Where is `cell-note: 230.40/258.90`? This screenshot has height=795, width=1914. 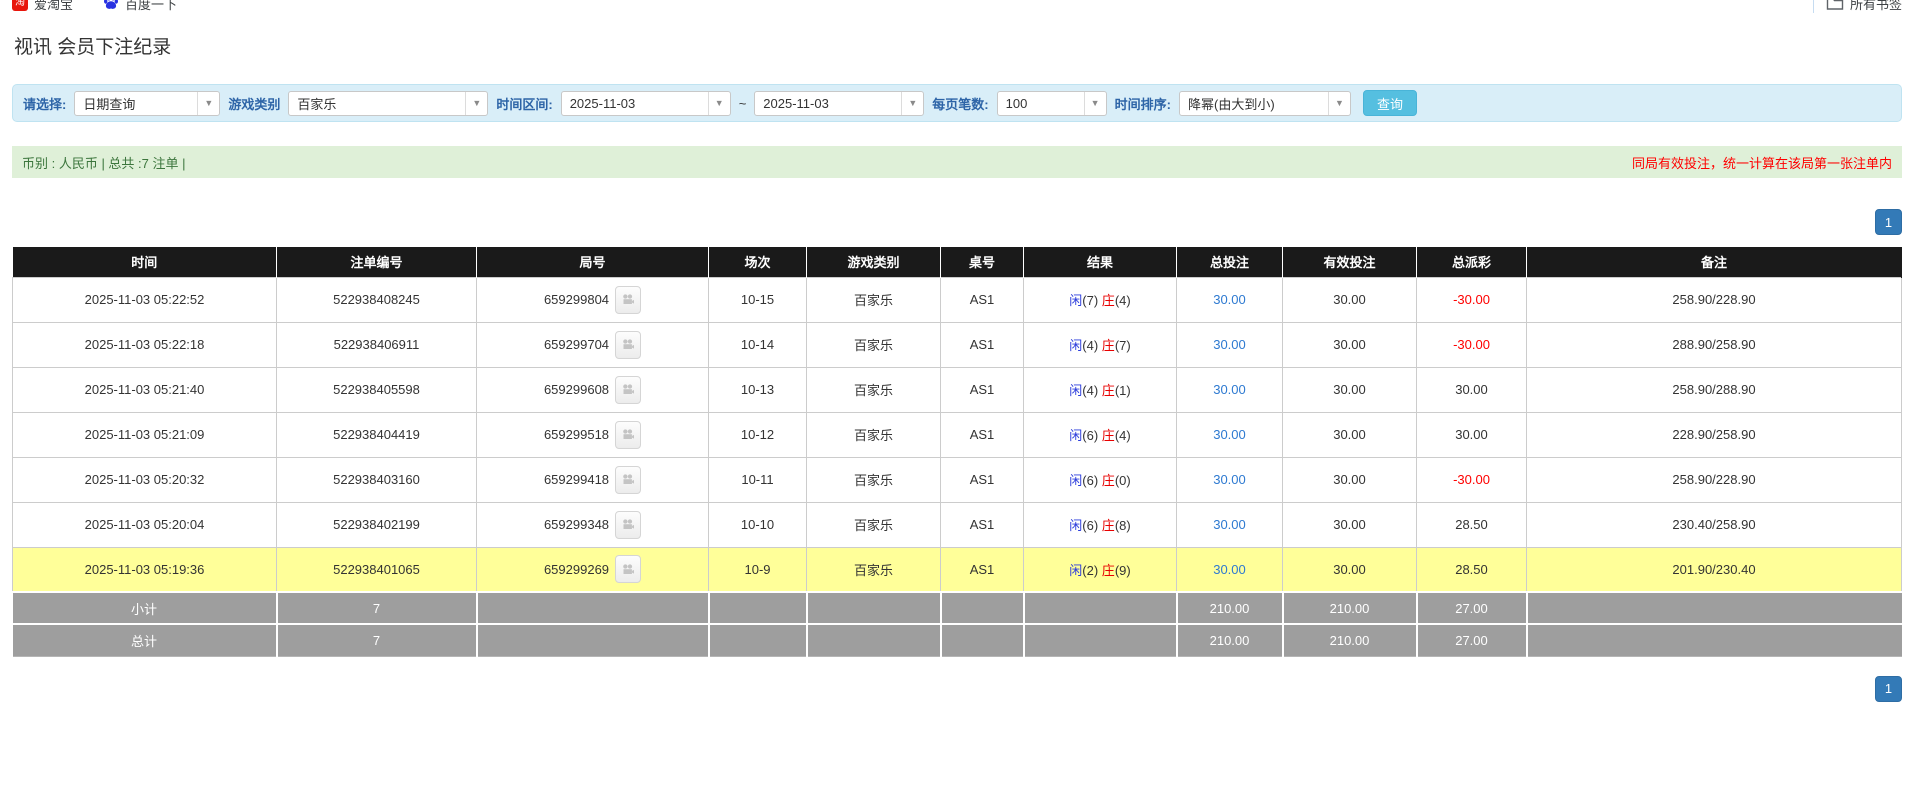 cell-note: 230.40/258.90 is located at coordinates (1714, 524).